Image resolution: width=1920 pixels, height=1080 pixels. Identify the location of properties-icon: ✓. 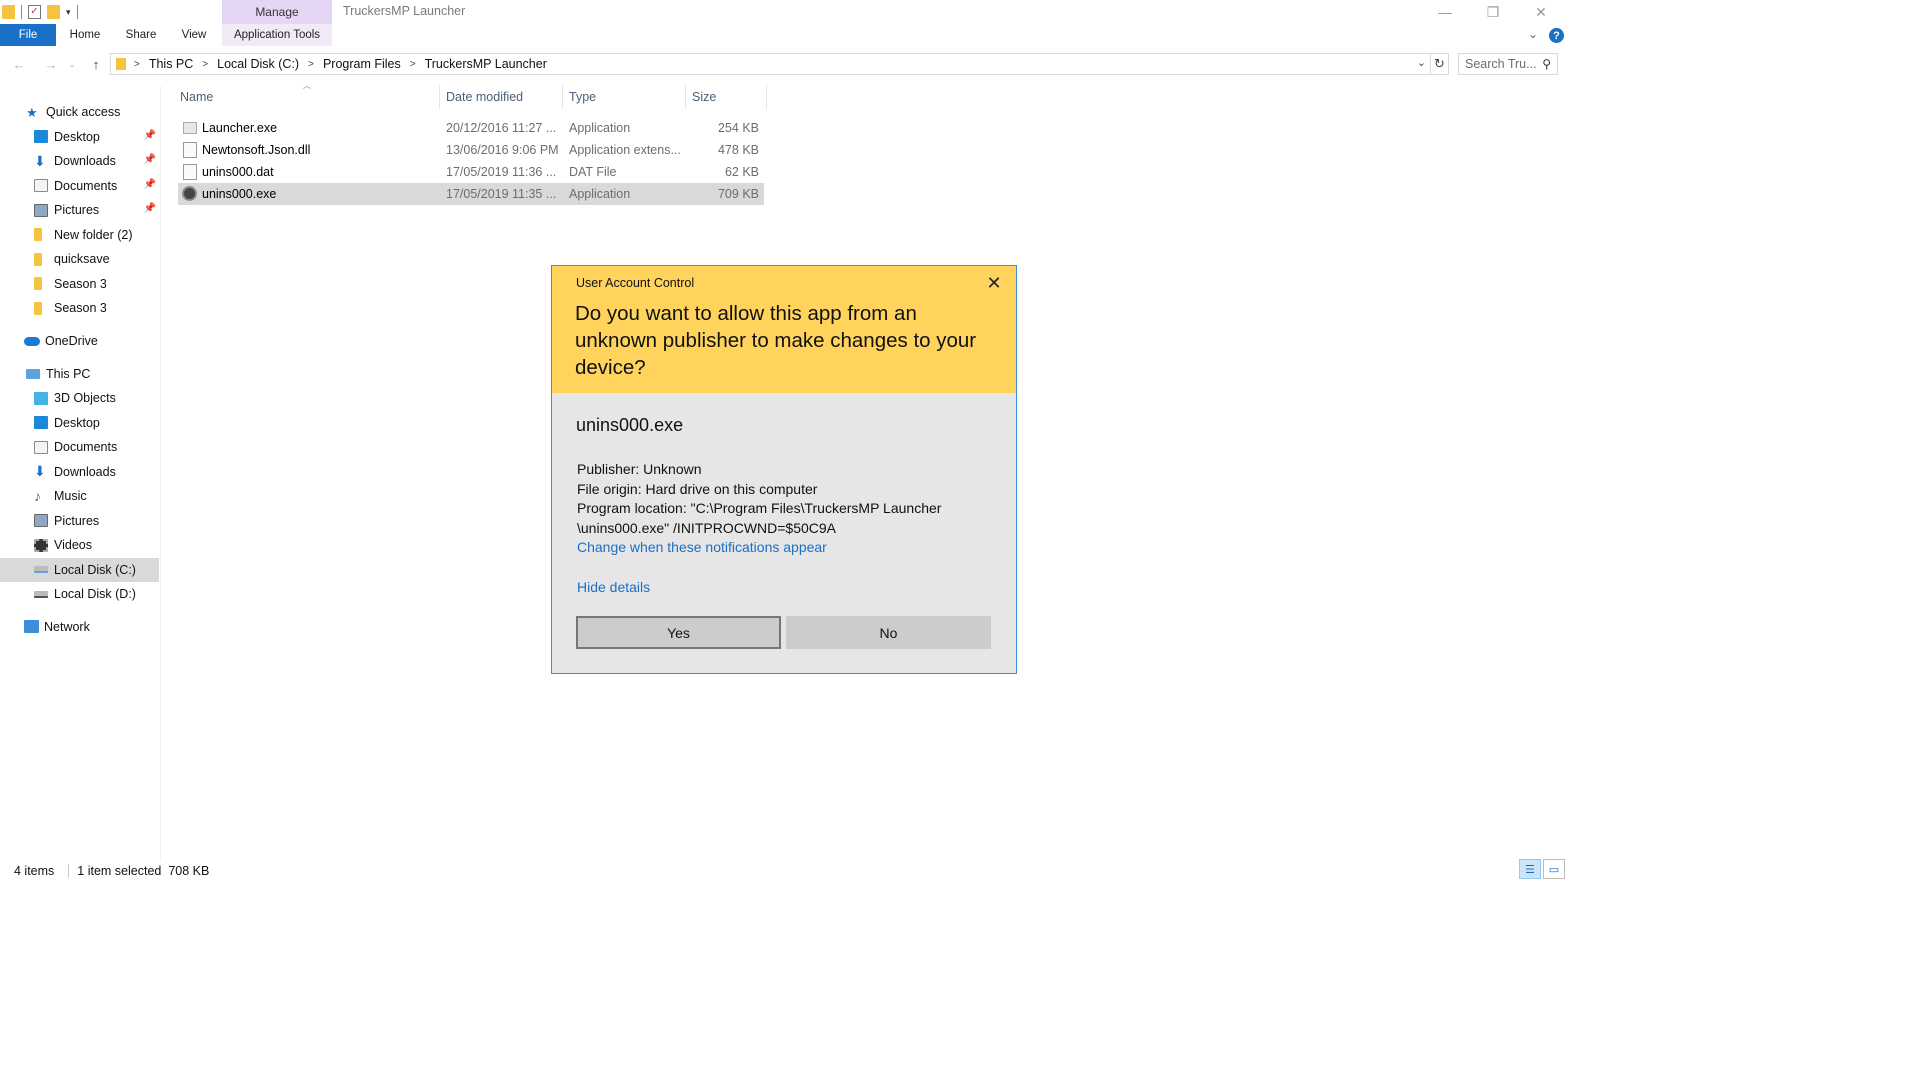
(34, 12).